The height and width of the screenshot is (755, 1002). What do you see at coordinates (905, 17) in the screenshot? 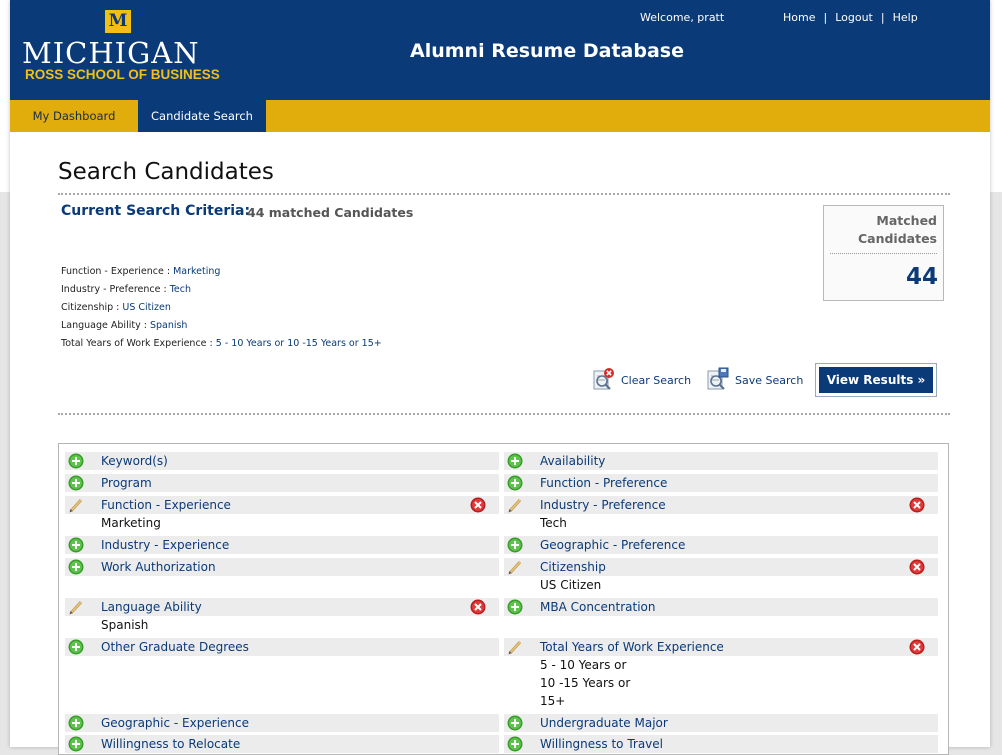
I see `help-link: Help` at bounding box center [905, 17].